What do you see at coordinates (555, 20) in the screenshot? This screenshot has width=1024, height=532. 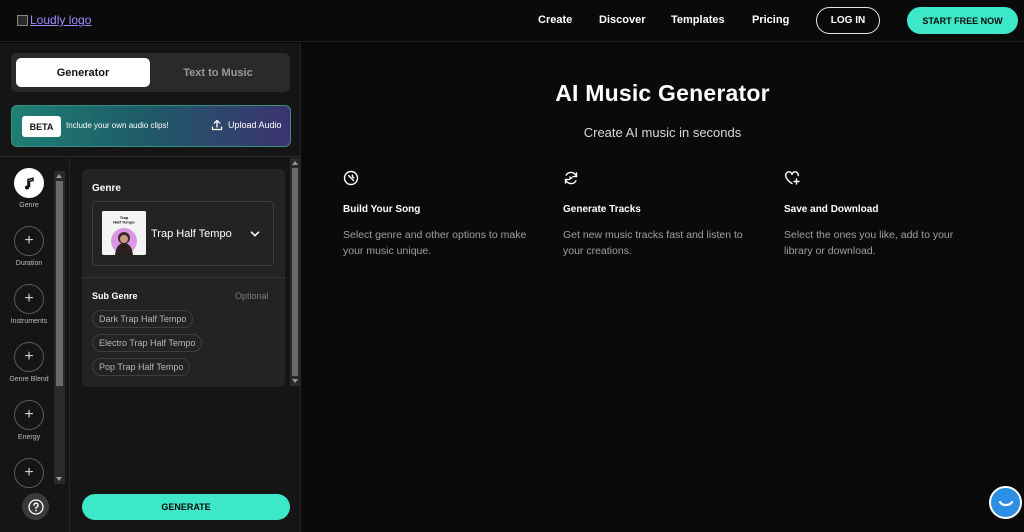 I see `nav-create: Create` at bounding box center [555, 20].